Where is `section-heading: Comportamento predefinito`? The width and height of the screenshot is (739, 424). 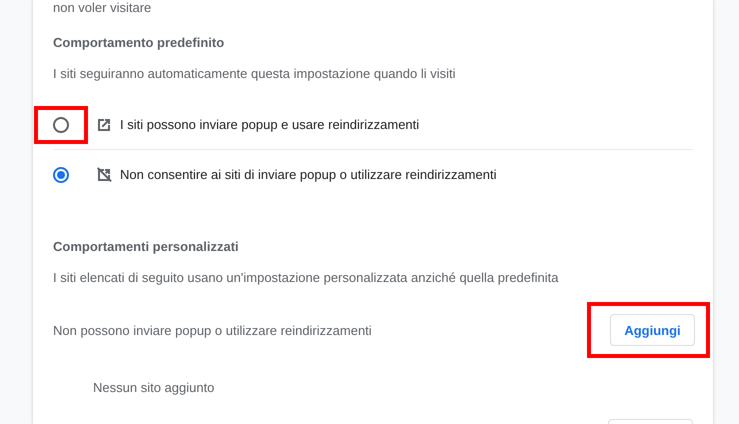
section-heading: Comportamento predefinito is located at coordinates (139, 43).